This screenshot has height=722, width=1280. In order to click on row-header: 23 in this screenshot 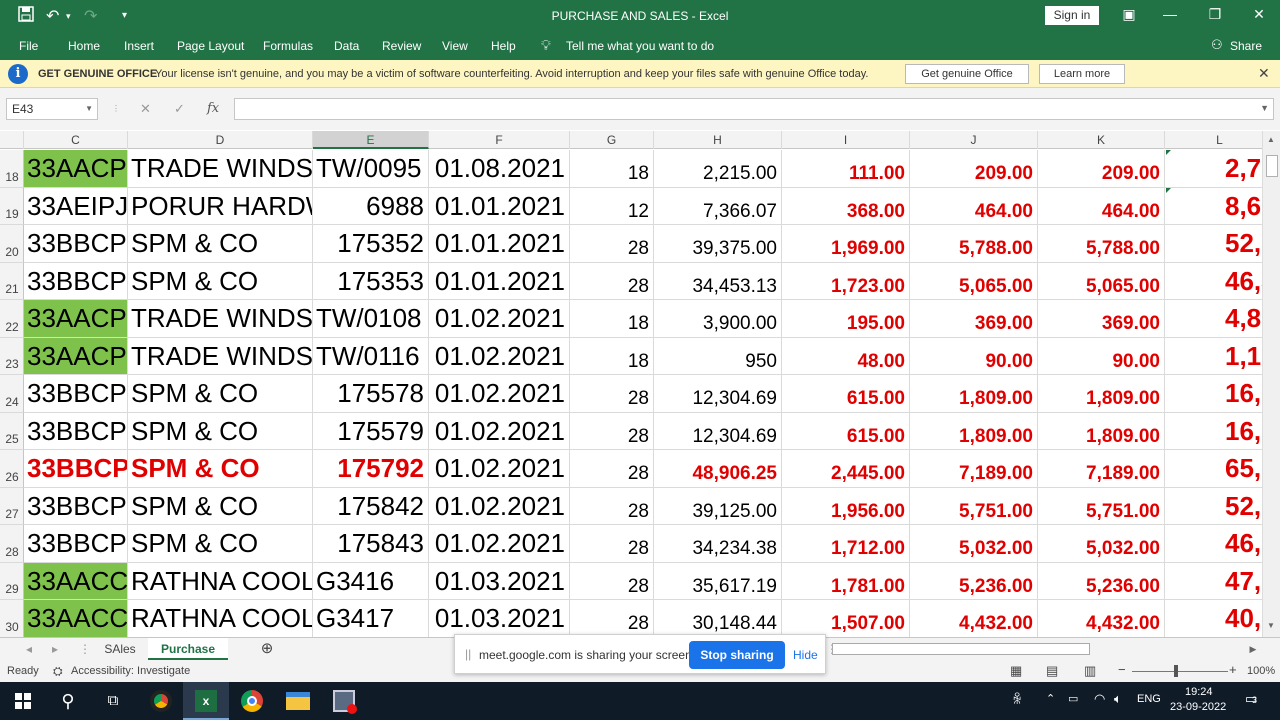, I will do `click(12, 356)`.